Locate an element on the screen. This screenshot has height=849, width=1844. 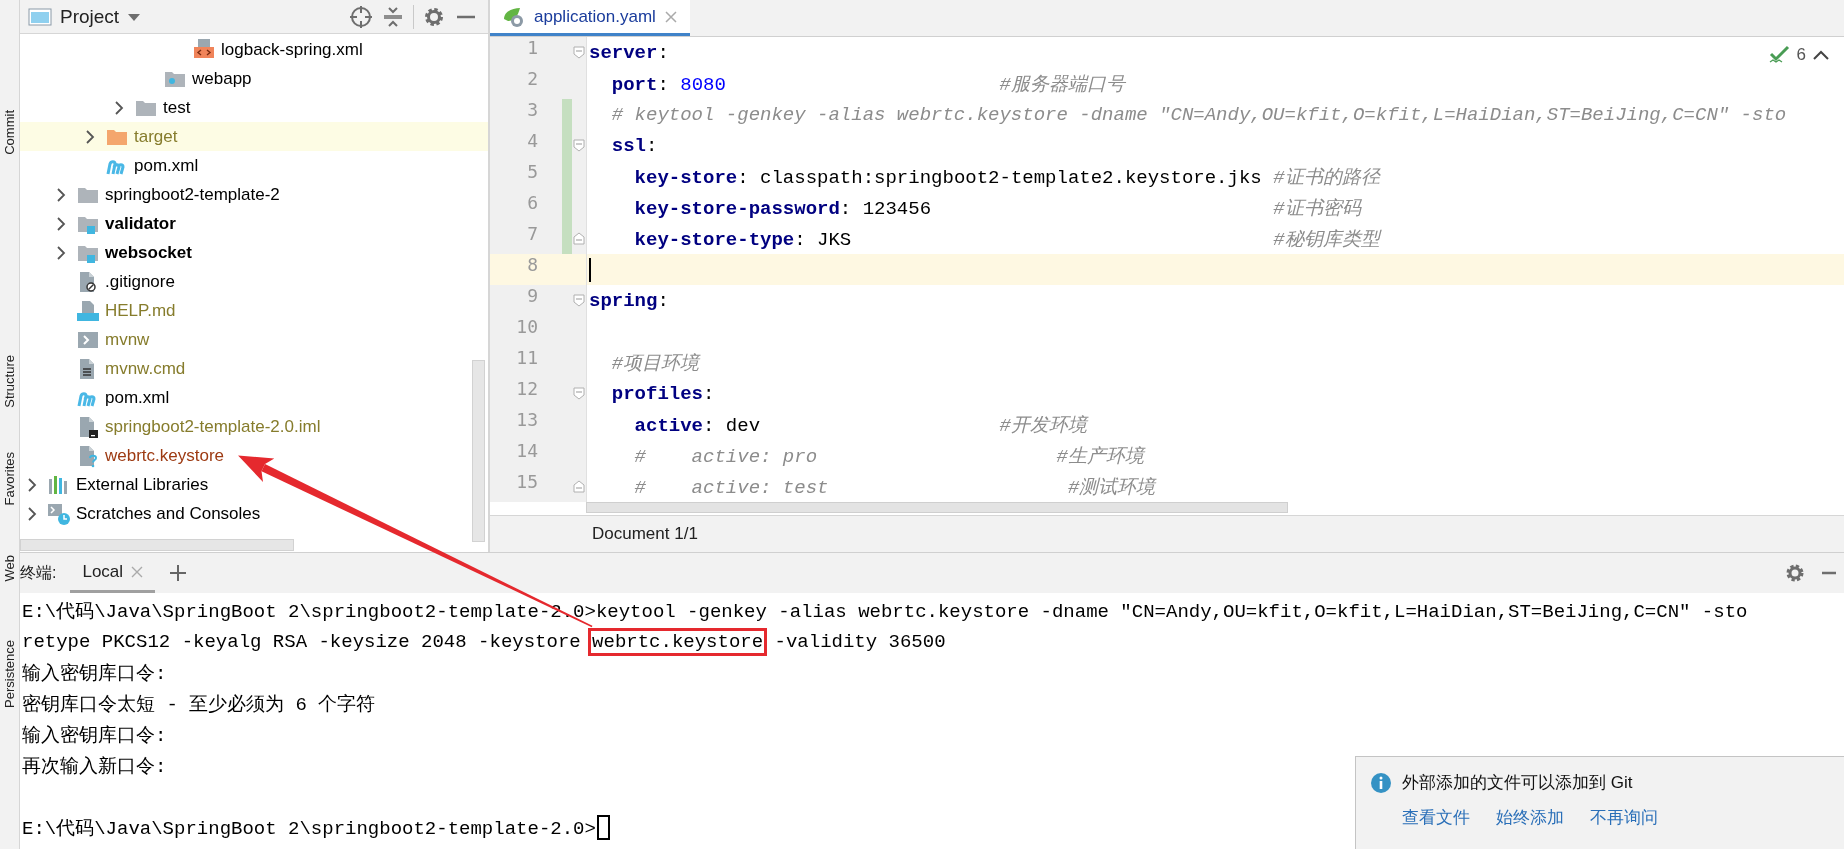
line-number: 12 is located at coordinates (526, 389).